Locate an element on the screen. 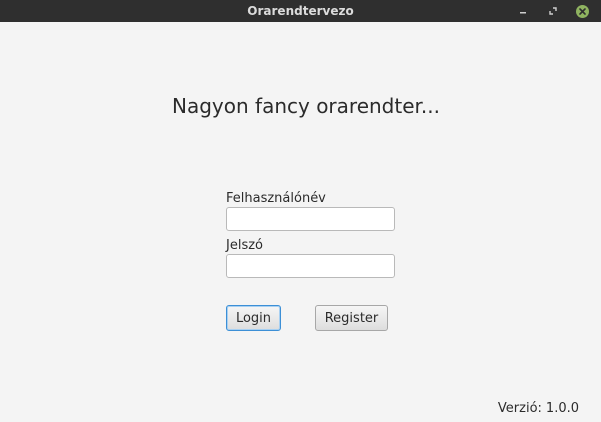 The width and height of the screenshot is (601, 422). close-button is located at coordinates (582, 11).